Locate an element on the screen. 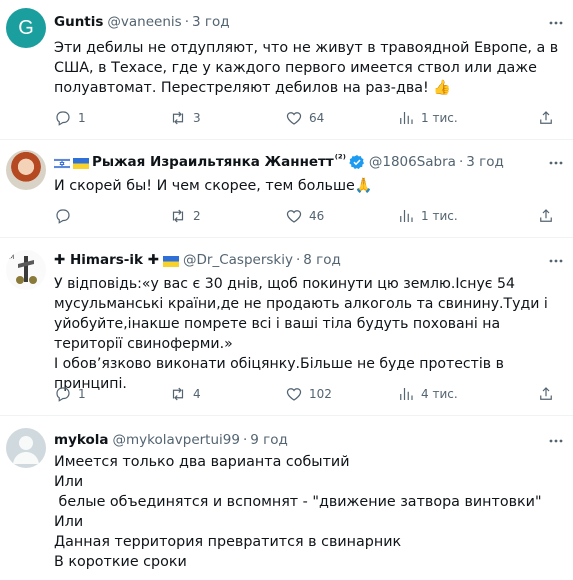  like-button: 102 is located at coordinates (308, 394).